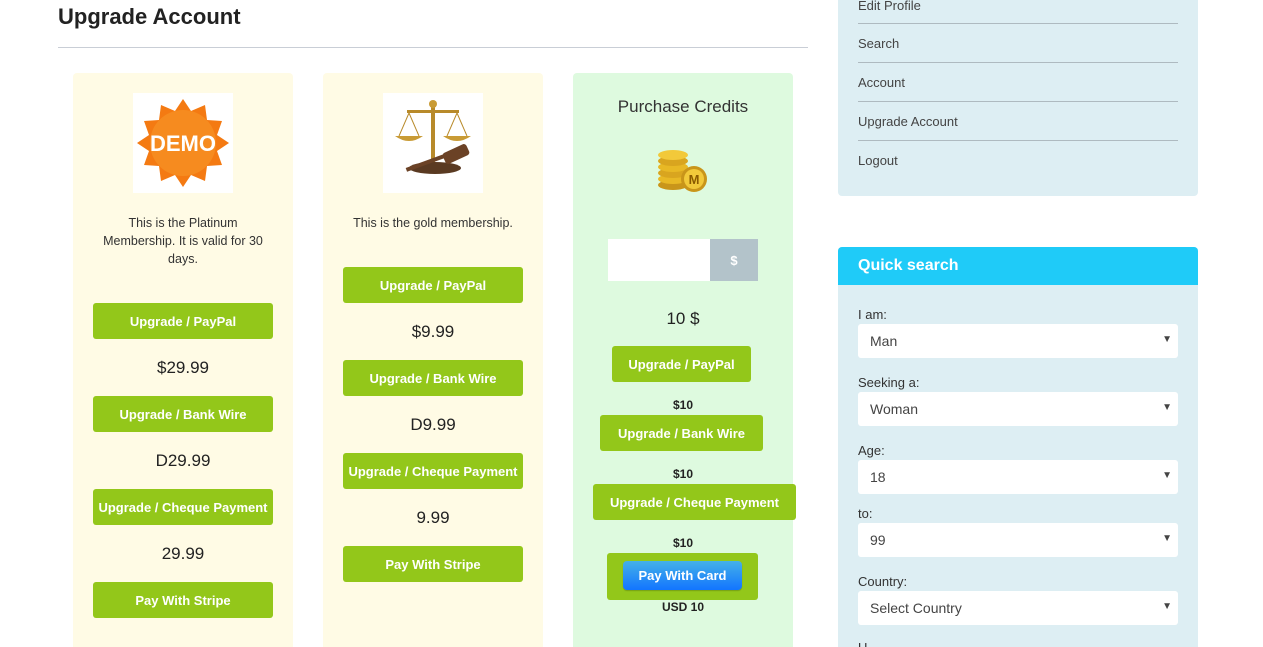 The height and width of the screenshot is (647, 1263). Describe the element at coordinates (872, 314) in the screenshot. I see `field-label: I am:` at that location.